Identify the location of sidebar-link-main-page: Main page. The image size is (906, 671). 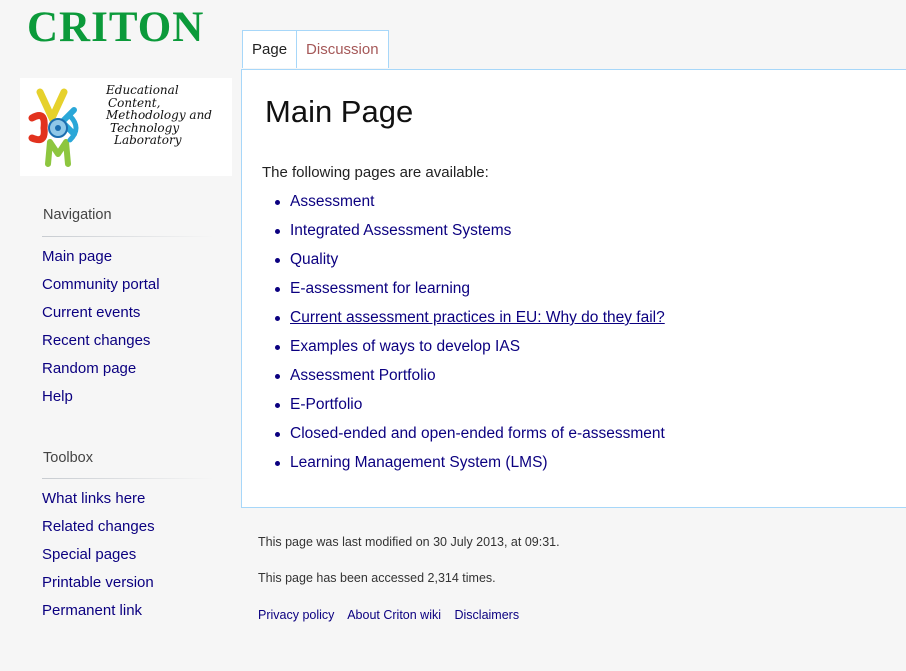
(77, 256).